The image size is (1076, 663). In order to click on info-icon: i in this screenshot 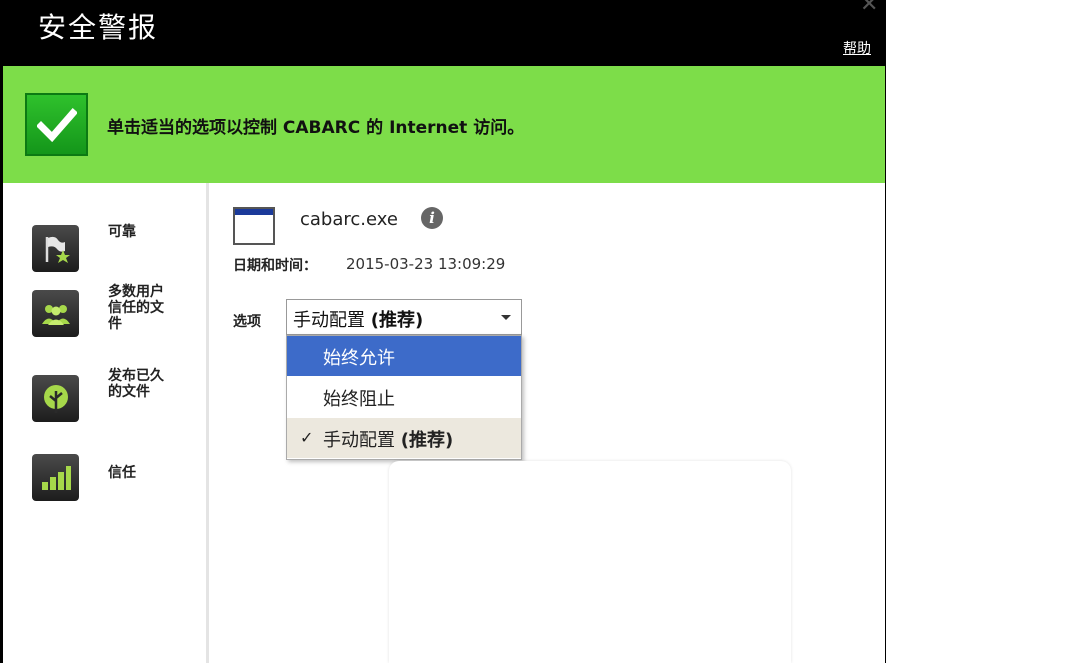, I will do `click(432, 218)`.